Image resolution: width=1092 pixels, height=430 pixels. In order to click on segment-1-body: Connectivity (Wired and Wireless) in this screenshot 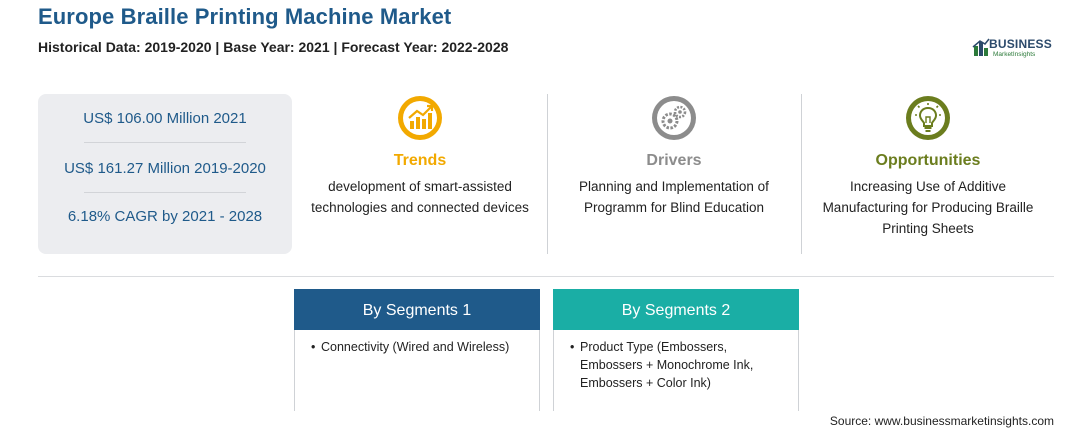, I will do `click(417, 370)`.